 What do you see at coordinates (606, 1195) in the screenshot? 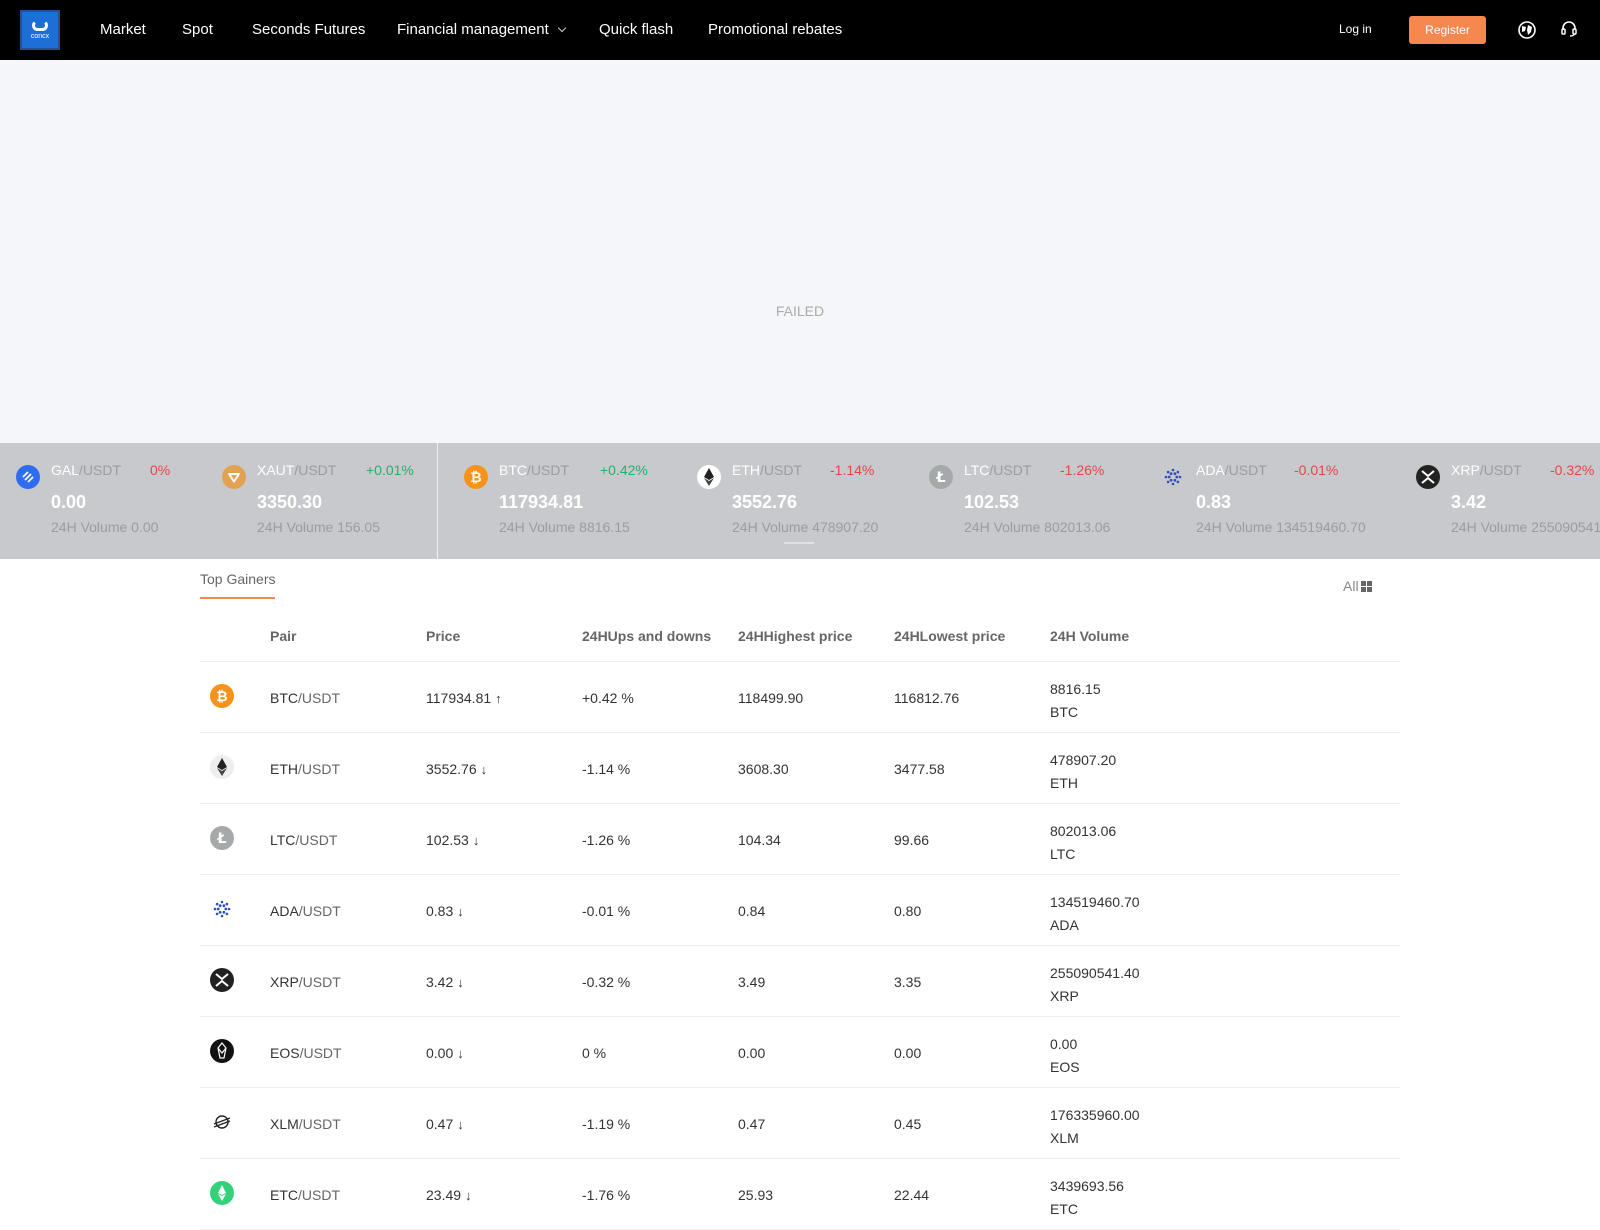
I see `row-change: -1.76 %` at bounding box center [606, 1195].